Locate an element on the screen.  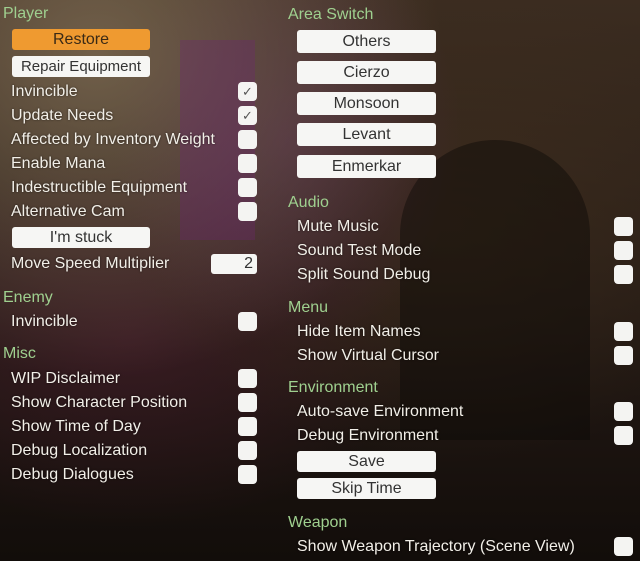
section-header-weapon: Weapon is located at coordinates (318, 522).